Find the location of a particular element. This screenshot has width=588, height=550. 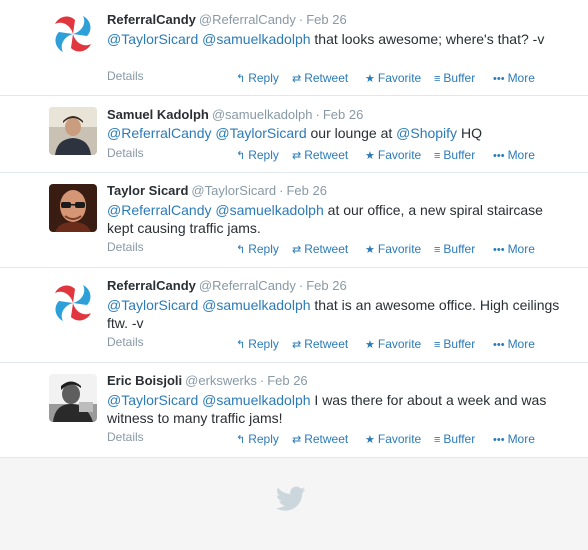

retweet-label: Retweet is located at coordinates (326, 344).